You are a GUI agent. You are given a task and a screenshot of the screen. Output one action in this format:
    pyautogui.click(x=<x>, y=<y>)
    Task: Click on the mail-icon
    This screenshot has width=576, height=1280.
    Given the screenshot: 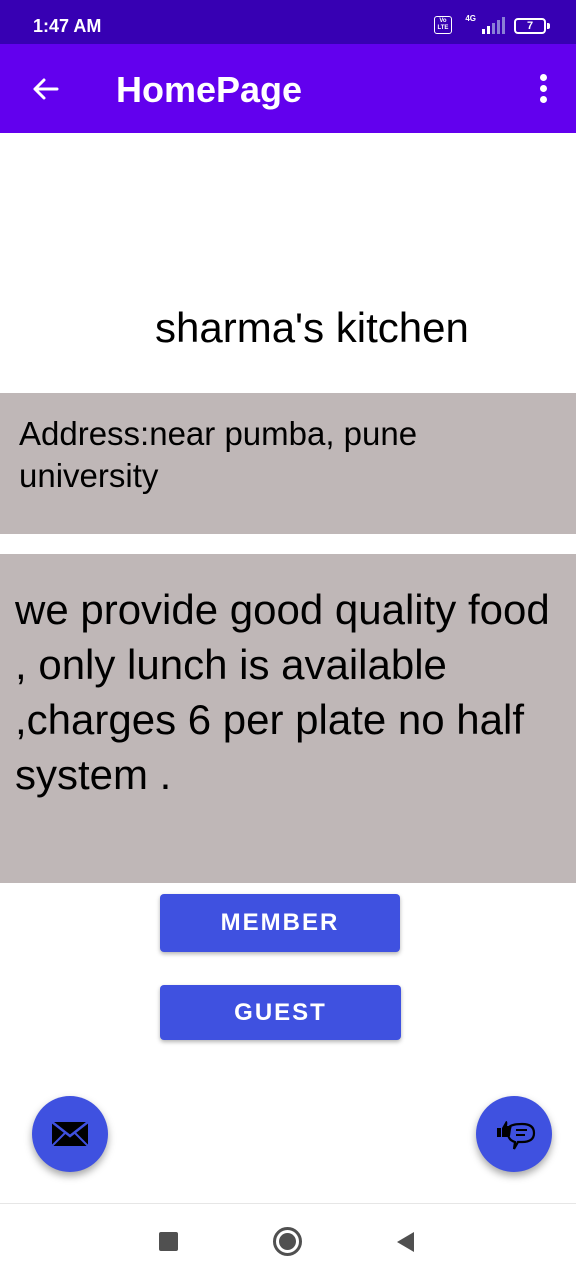 What is the action you would take?
    pyautogui.click(x=70, y=1134)
    